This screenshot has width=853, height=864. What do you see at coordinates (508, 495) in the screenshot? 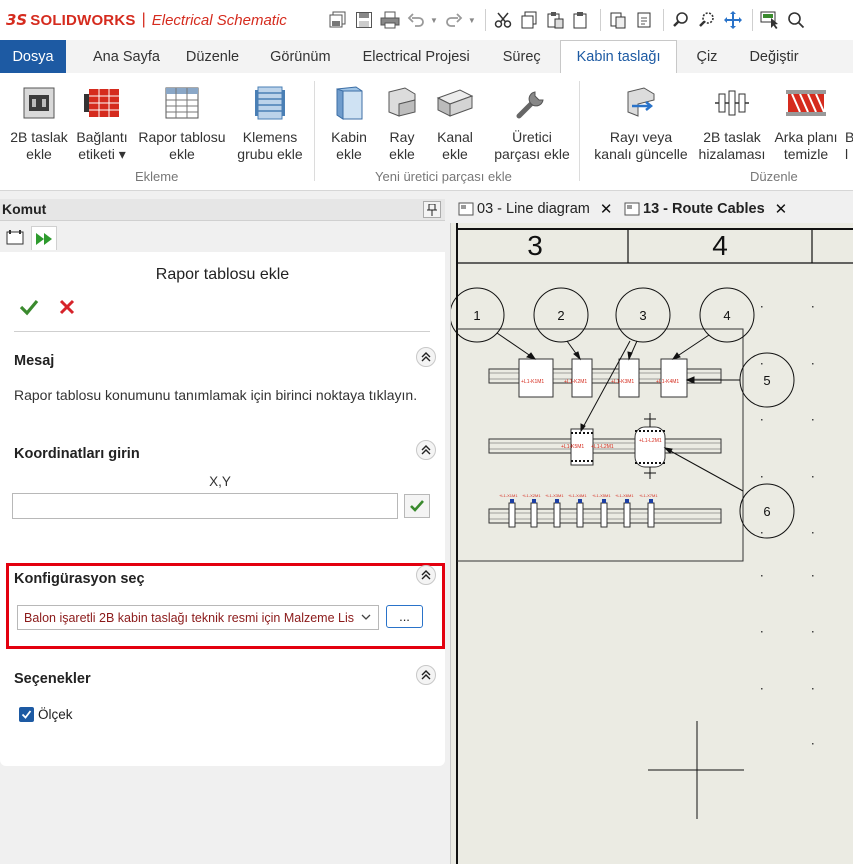
I see `part-label: +L1-X1M1` at bounding box center [508, 495].